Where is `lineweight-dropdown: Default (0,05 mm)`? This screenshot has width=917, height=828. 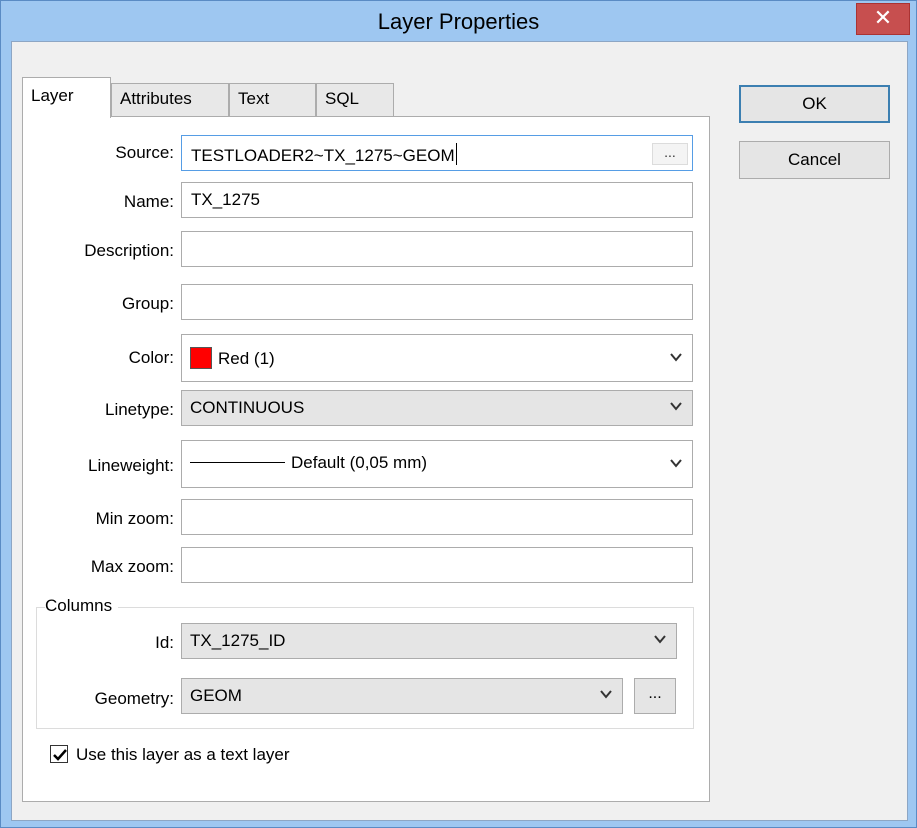 lineweight-dropdown: Default (0,05 mm) is located at coordinates (437, 464).